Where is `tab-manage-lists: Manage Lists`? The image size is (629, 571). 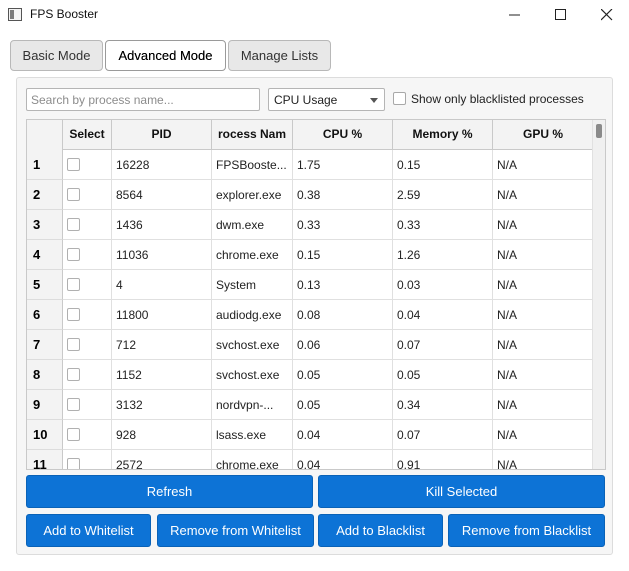 tab-manage-lists: Manage Lists is located at coordinates (279, 55).